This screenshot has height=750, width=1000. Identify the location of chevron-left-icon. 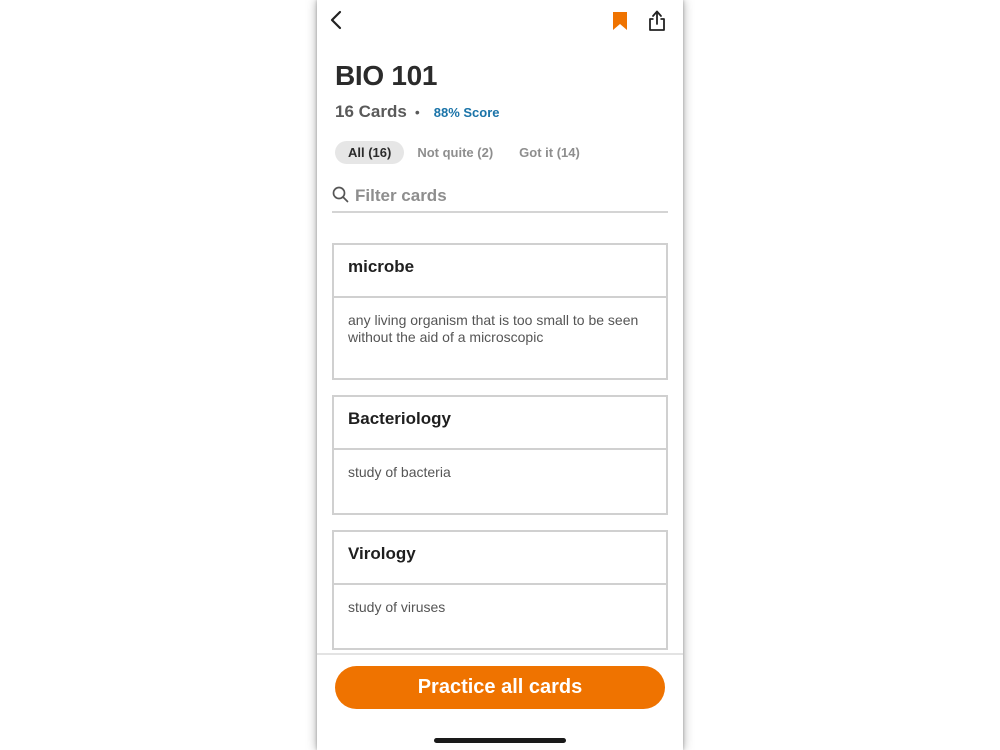
(336, 20).